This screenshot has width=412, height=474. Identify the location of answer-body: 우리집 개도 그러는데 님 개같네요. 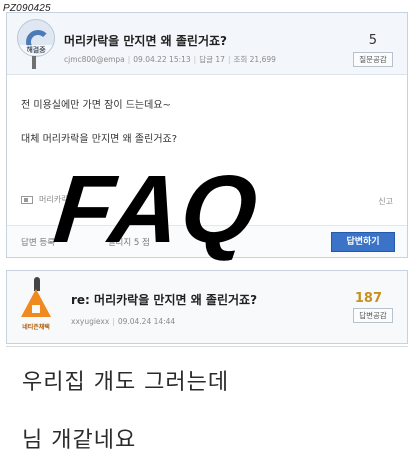
(125, 422).